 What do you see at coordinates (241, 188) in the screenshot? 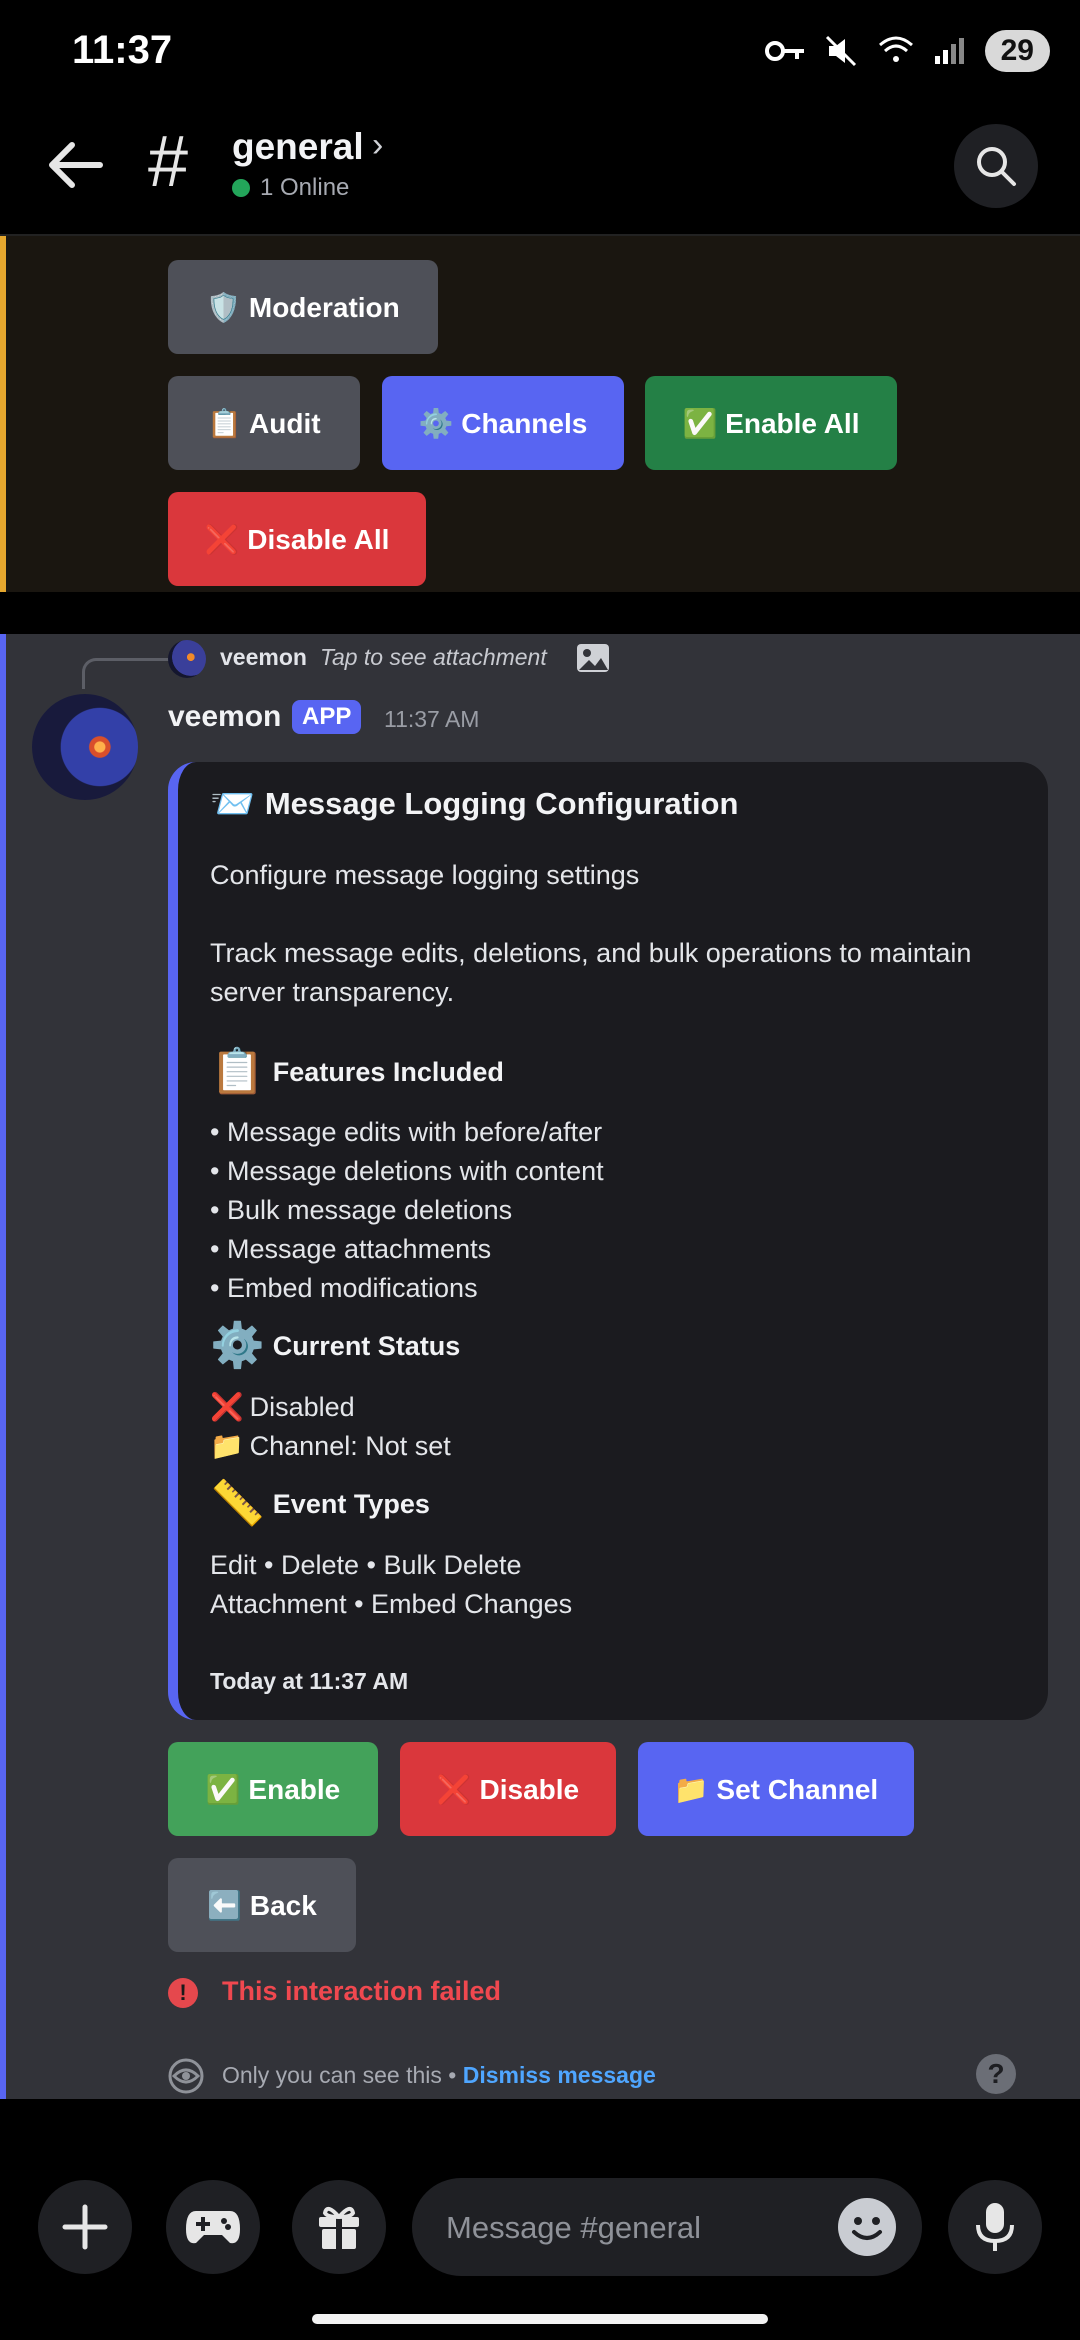
I see `online-dot-icon` at bounding box center [241, 188].